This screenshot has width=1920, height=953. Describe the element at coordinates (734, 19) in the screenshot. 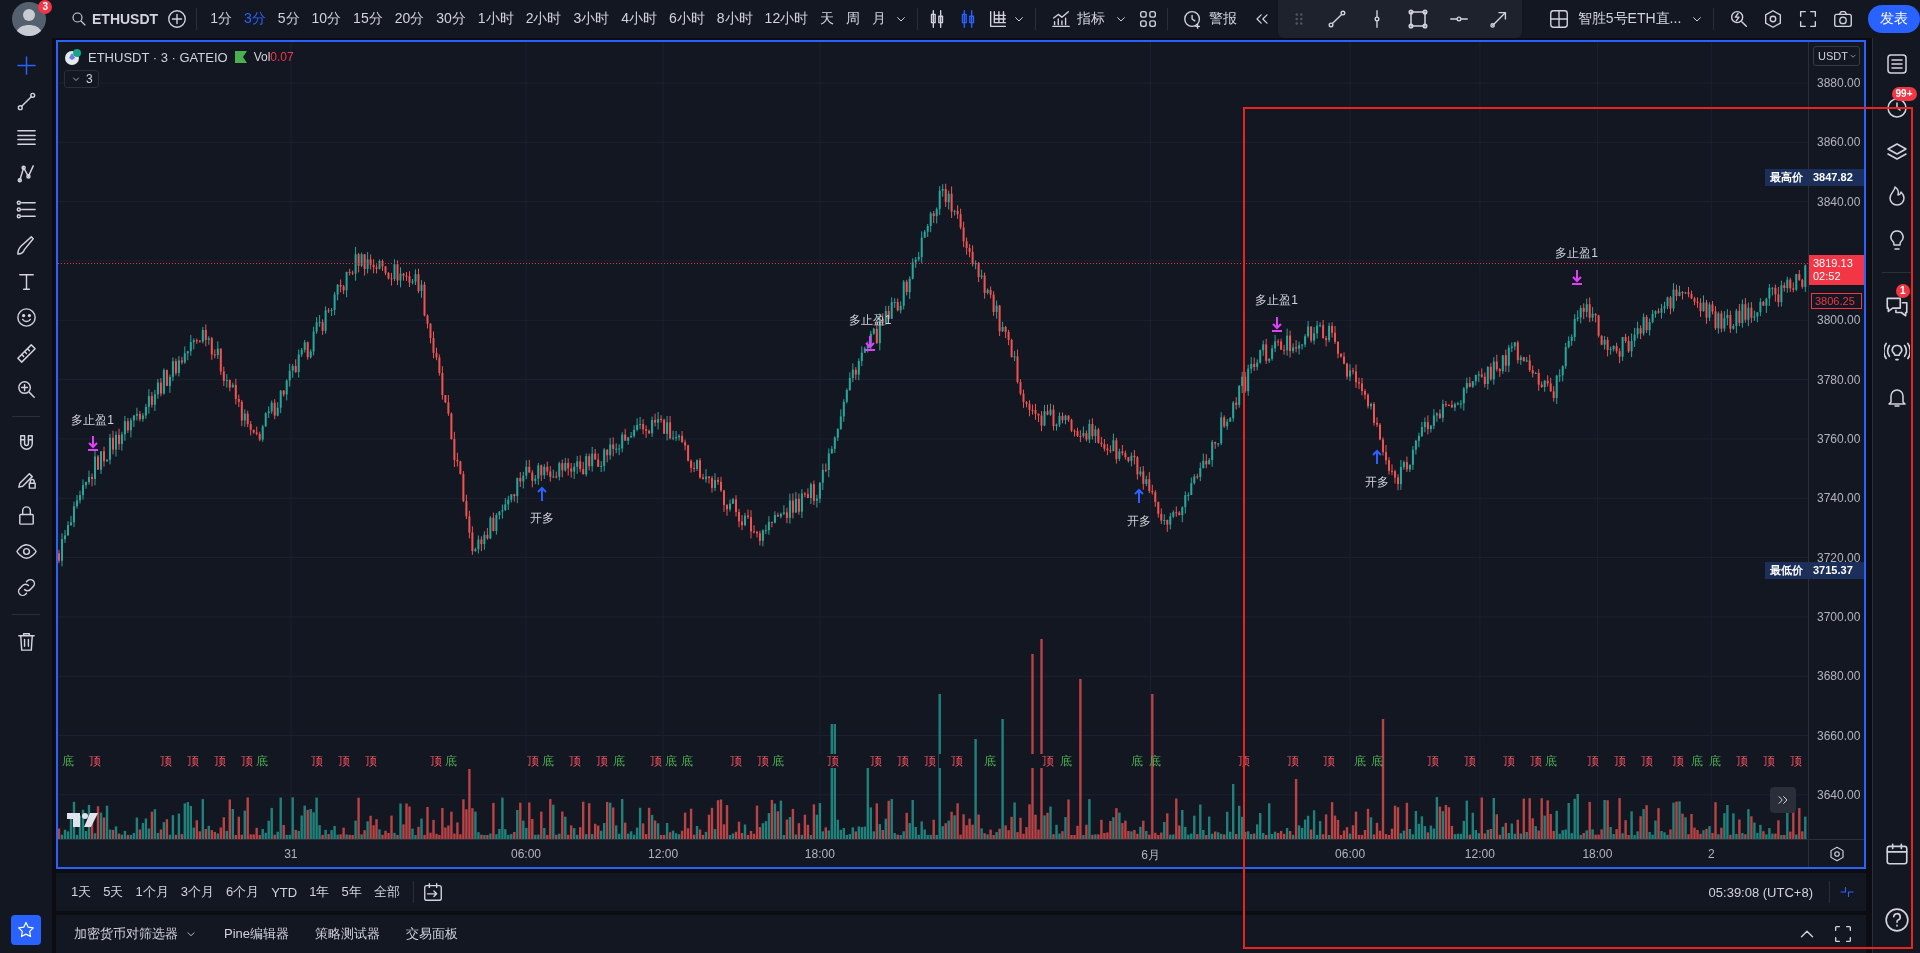

I see `interval-button: 8小时` at that location.